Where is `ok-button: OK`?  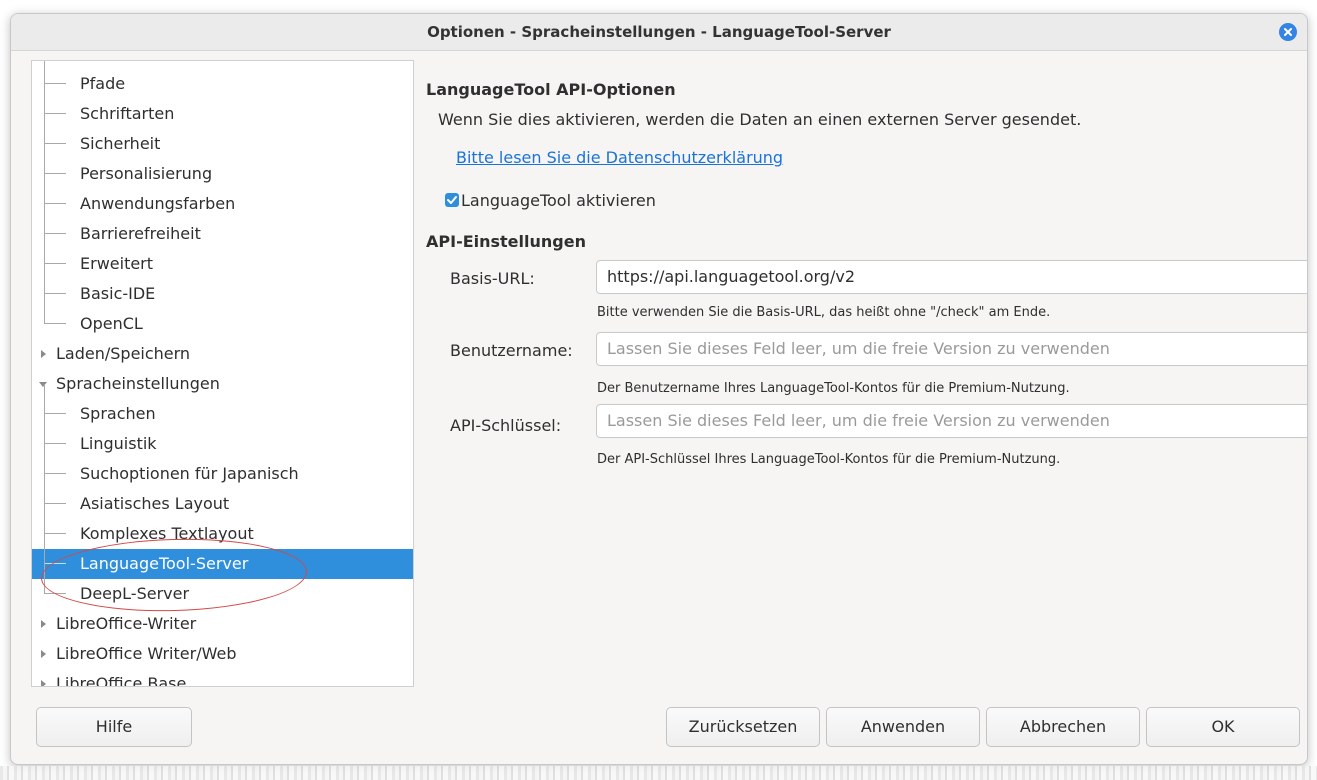 ok-button: OK is located at coordinates (1223, 727).